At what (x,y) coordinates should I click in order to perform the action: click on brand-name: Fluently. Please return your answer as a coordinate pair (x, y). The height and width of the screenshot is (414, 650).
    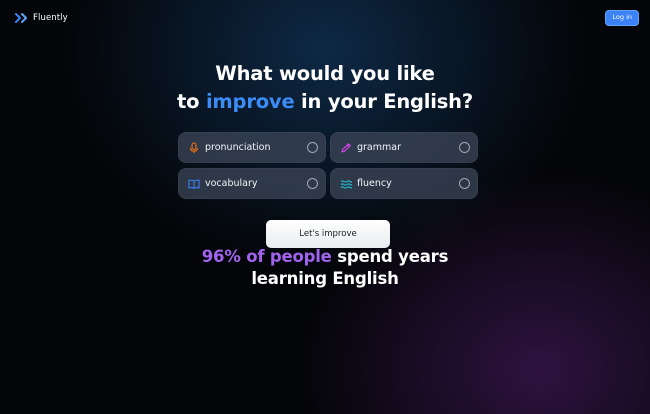
    Looking at the image, I should click on (50, 18).